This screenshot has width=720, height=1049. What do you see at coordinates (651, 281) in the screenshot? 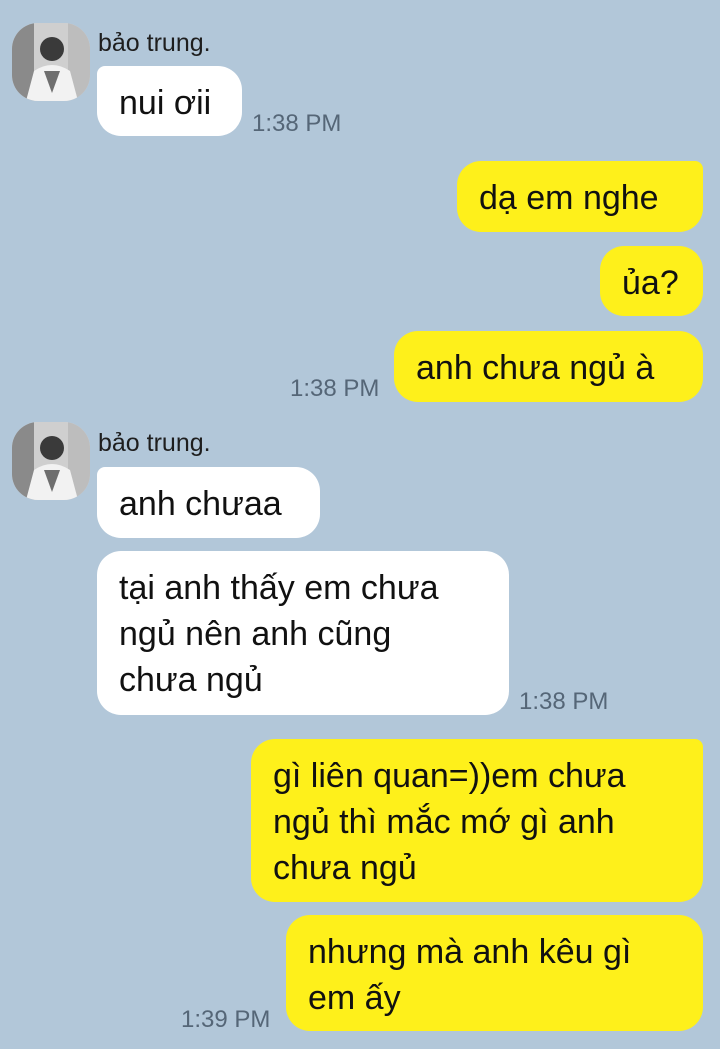
I see `message-bubble-outgoing: ủa?` at bounding box center [651, 281].